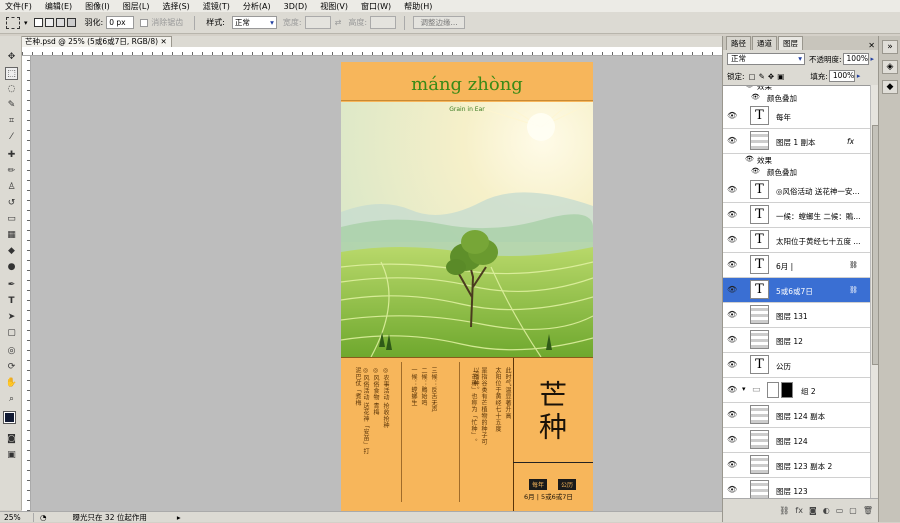 The image size is (900, 523). Describe the element at coordinates (11, 219) in the screenshot. I see `eraser-tool-icon: ▭` at that location.